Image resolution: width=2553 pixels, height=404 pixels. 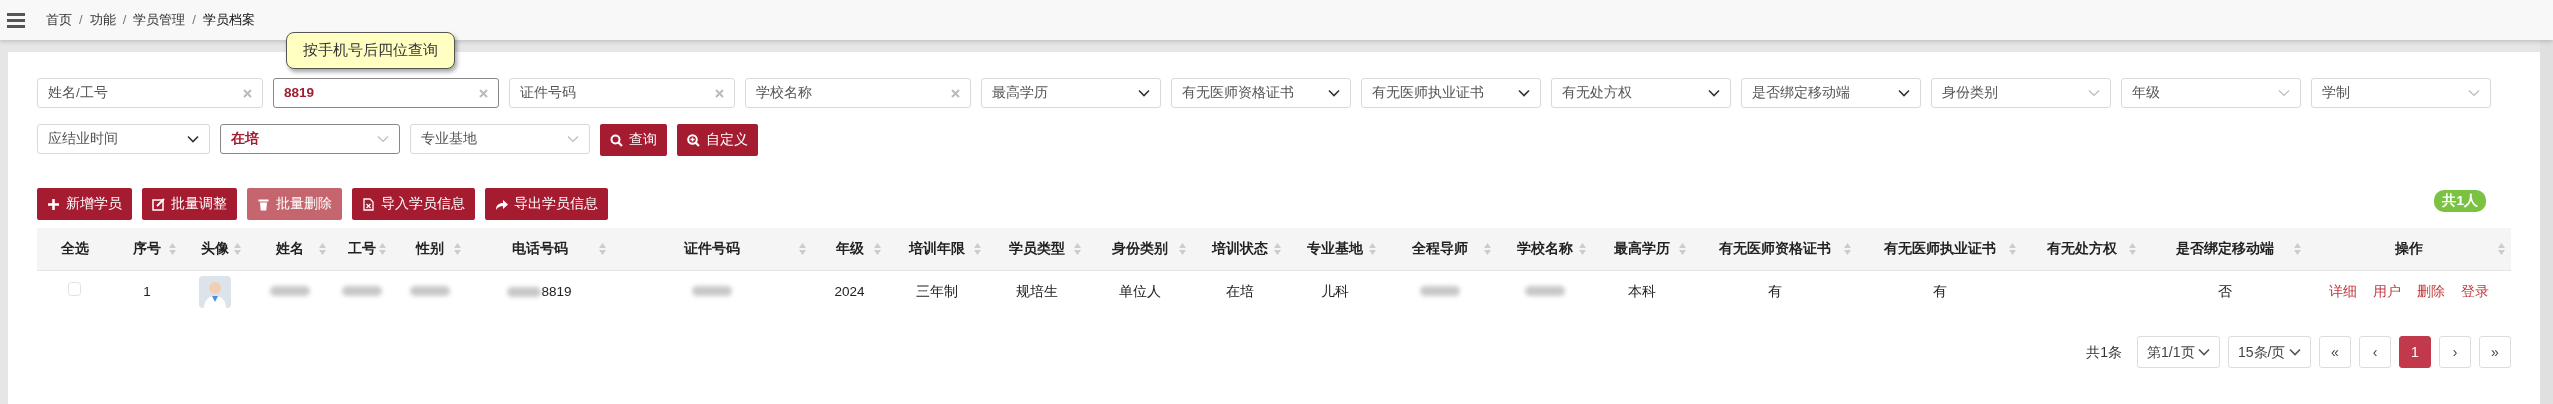 What do you see at coordinates (16, 20) in the screenshot?
I see `menu-button` at bounding box center [16, 20].